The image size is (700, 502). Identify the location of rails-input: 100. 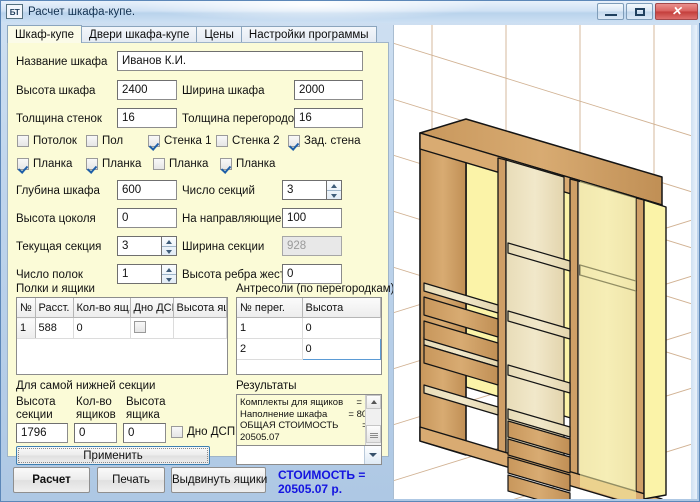
(312, 218).